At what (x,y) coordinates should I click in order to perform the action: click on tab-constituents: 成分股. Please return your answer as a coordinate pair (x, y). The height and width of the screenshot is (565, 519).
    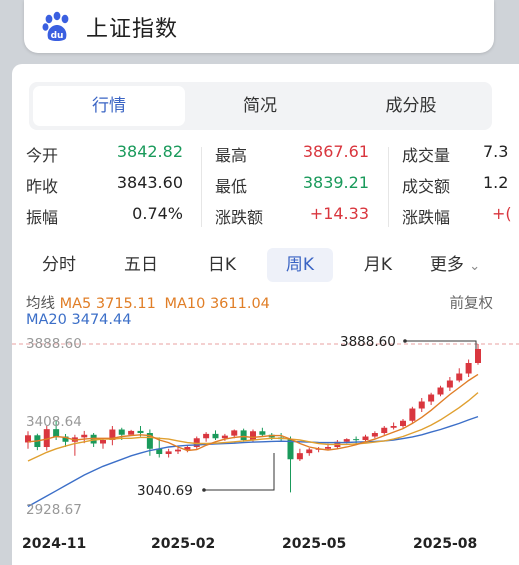
    Looking at the image, I should click on (411, 106).